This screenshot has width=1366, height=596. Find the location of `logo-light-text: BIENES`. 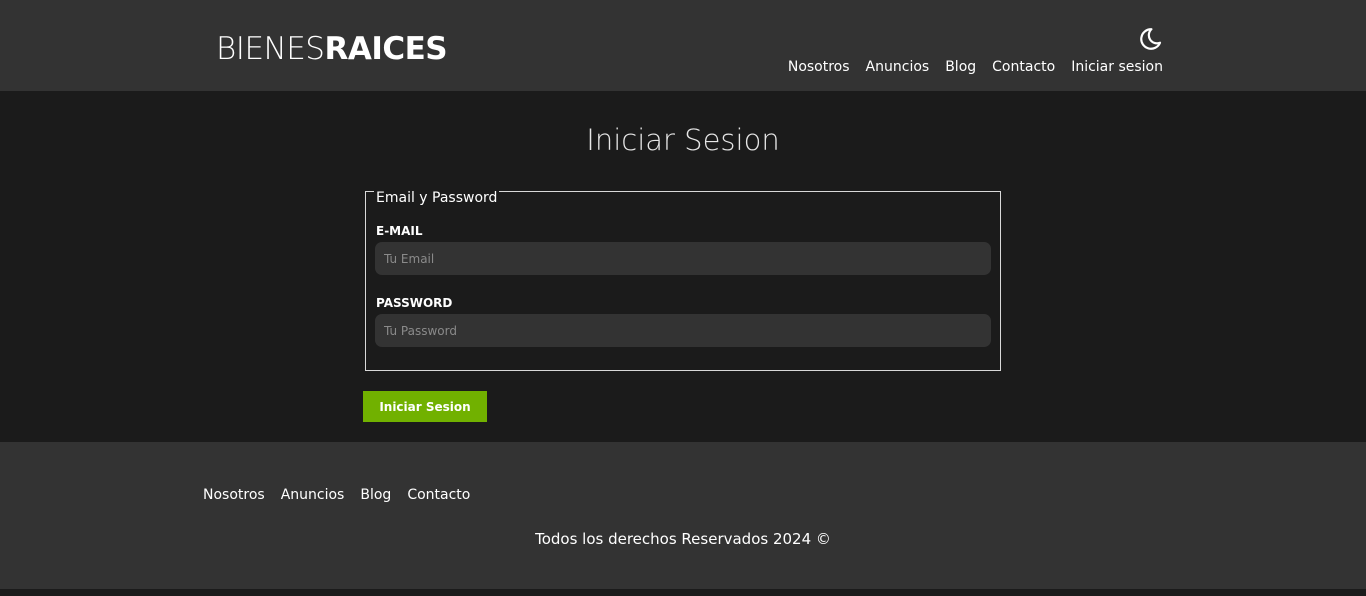

logo-light-text: BIENES is located at coordinates (270, 49).